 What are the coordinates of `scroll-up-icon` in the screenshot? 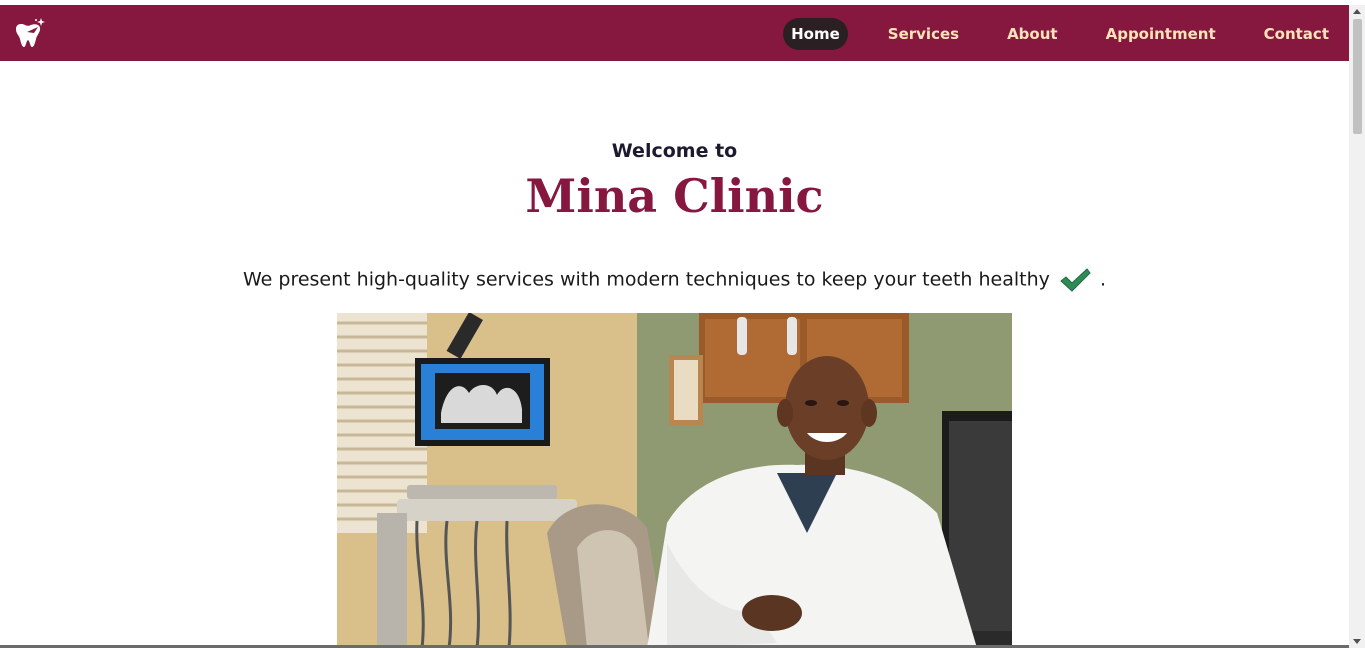 It's located at (1357, 11).